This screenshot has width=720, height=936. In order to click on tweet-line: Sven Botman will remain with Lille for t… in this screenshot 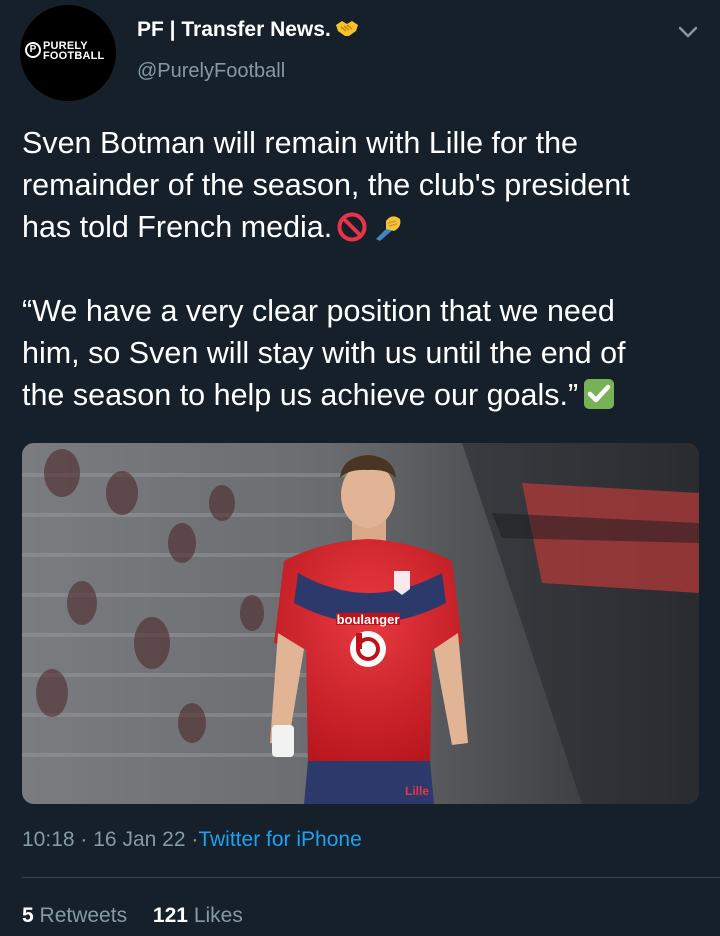, I will do `click(300, 143)`.